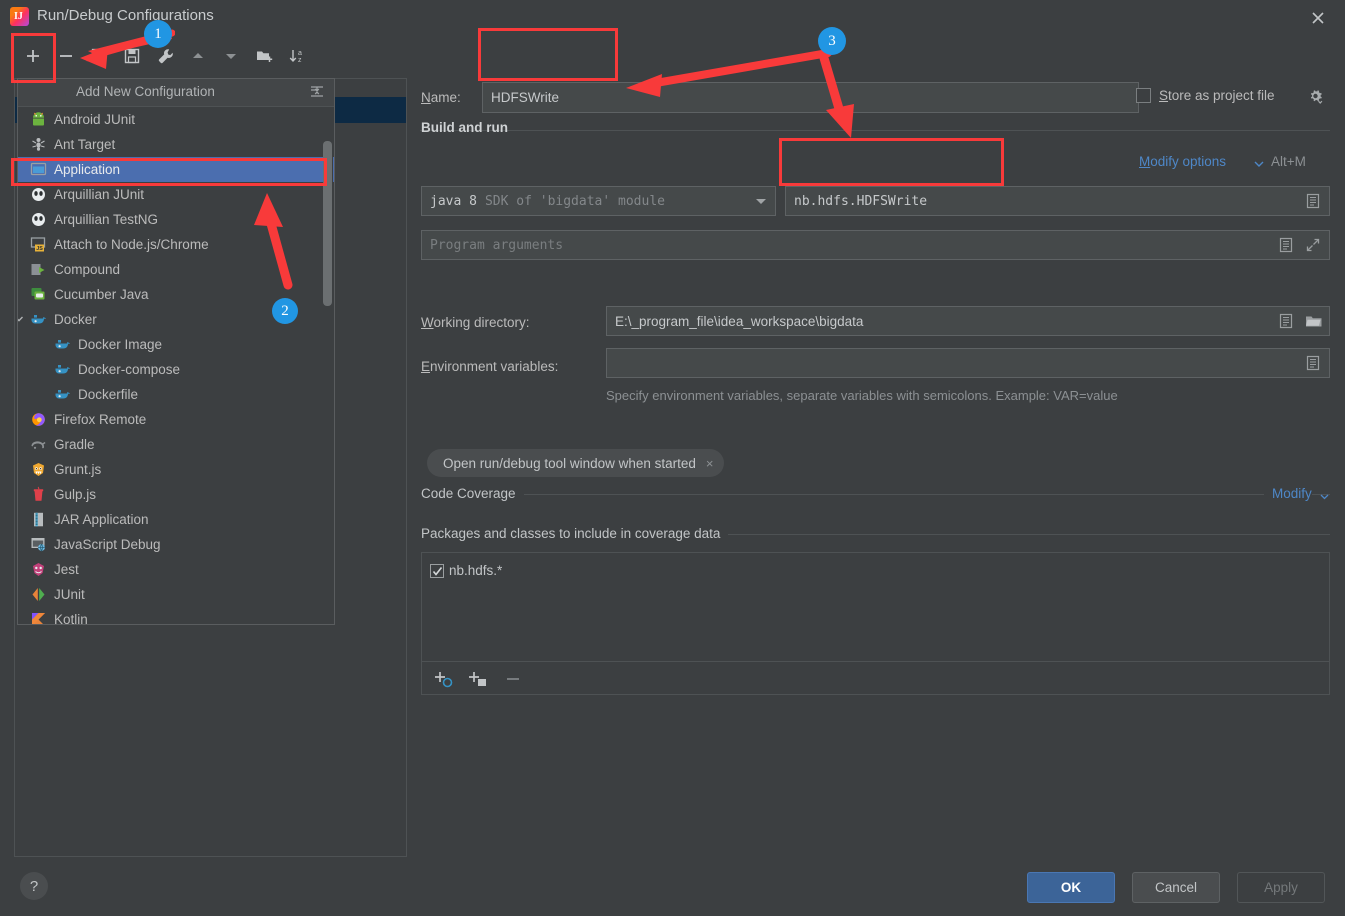 The image size is (1345, 916). What do you see at coordinates (513, 679) in the screenshot?
I see `remove-pattern-button` at bounding box center [513, 679].